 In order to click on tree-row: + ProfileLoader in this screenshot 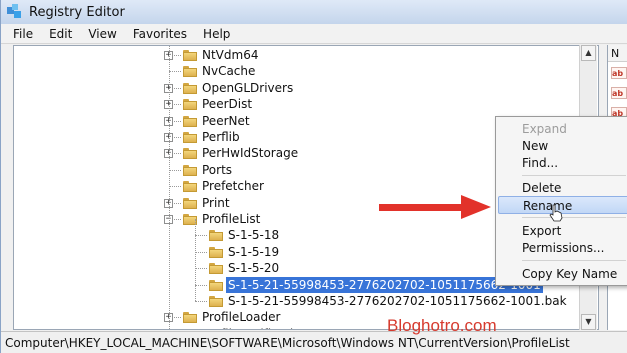, I will do `click(306, 317)`.